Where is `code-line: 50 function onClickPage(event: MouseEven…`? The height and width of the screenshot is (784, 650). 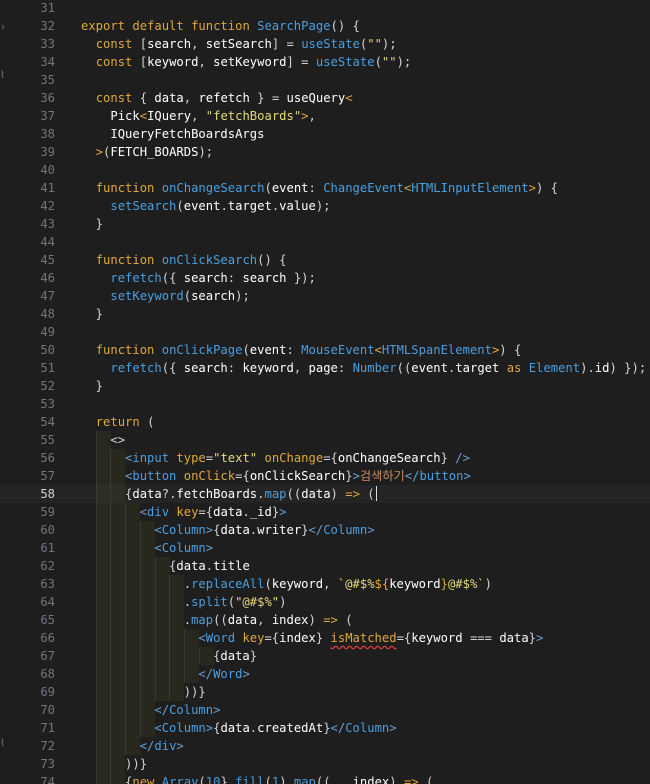
code-line: 50 function onClickPage(event: MouseEven… is located at coordinates (325, 350).